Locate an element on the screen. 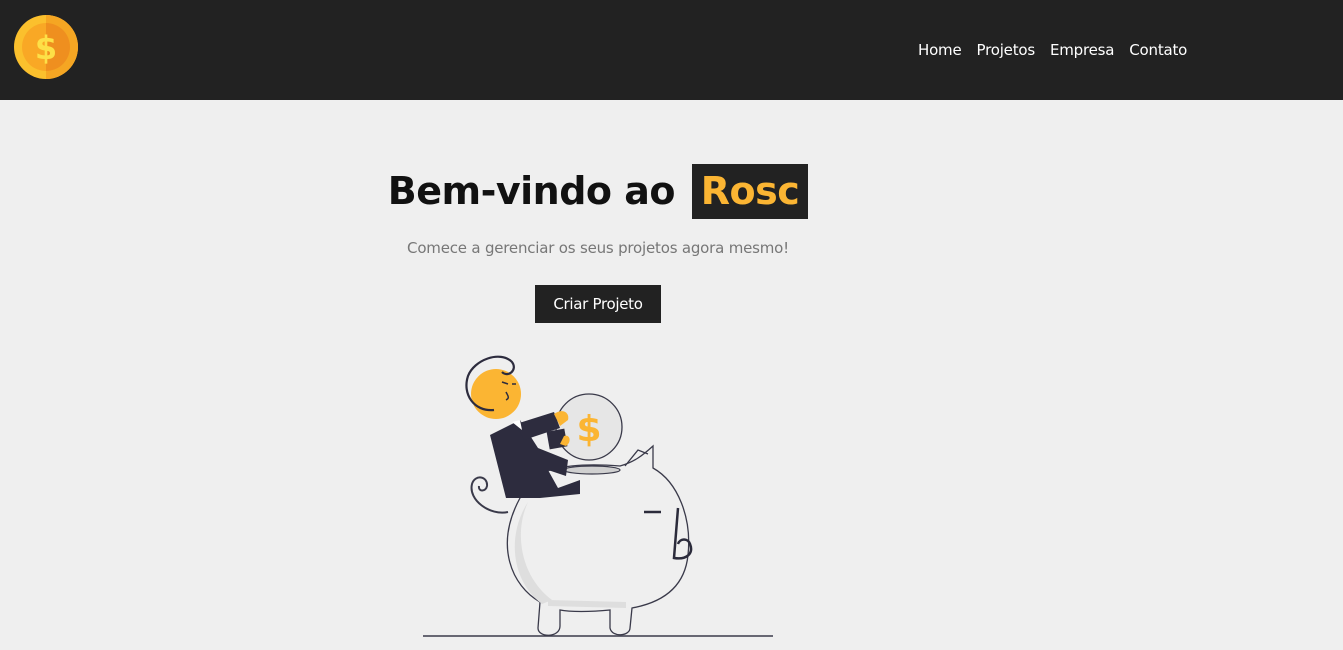 The image size is (1343, 650). dollar-coin-icon: $ is located at coordinates (46, 47).